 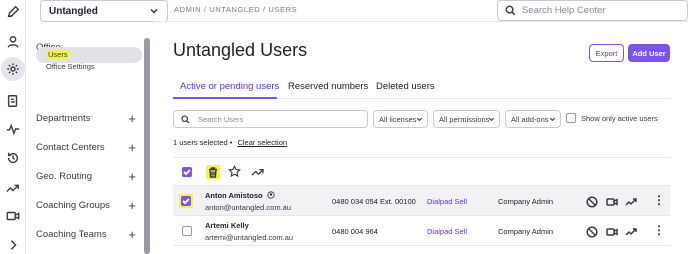 I want to click on show-only-active-toggle: Show only active users, so click(x=612, y=118).